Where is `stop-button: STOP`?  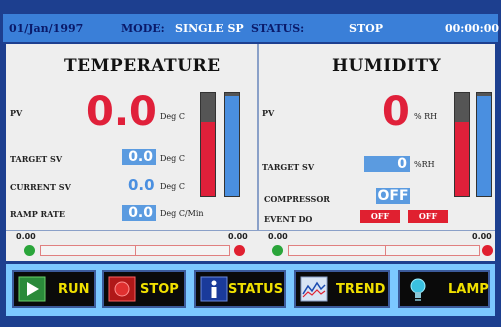
stop-button: STOP is located at coordinates (144, 289).